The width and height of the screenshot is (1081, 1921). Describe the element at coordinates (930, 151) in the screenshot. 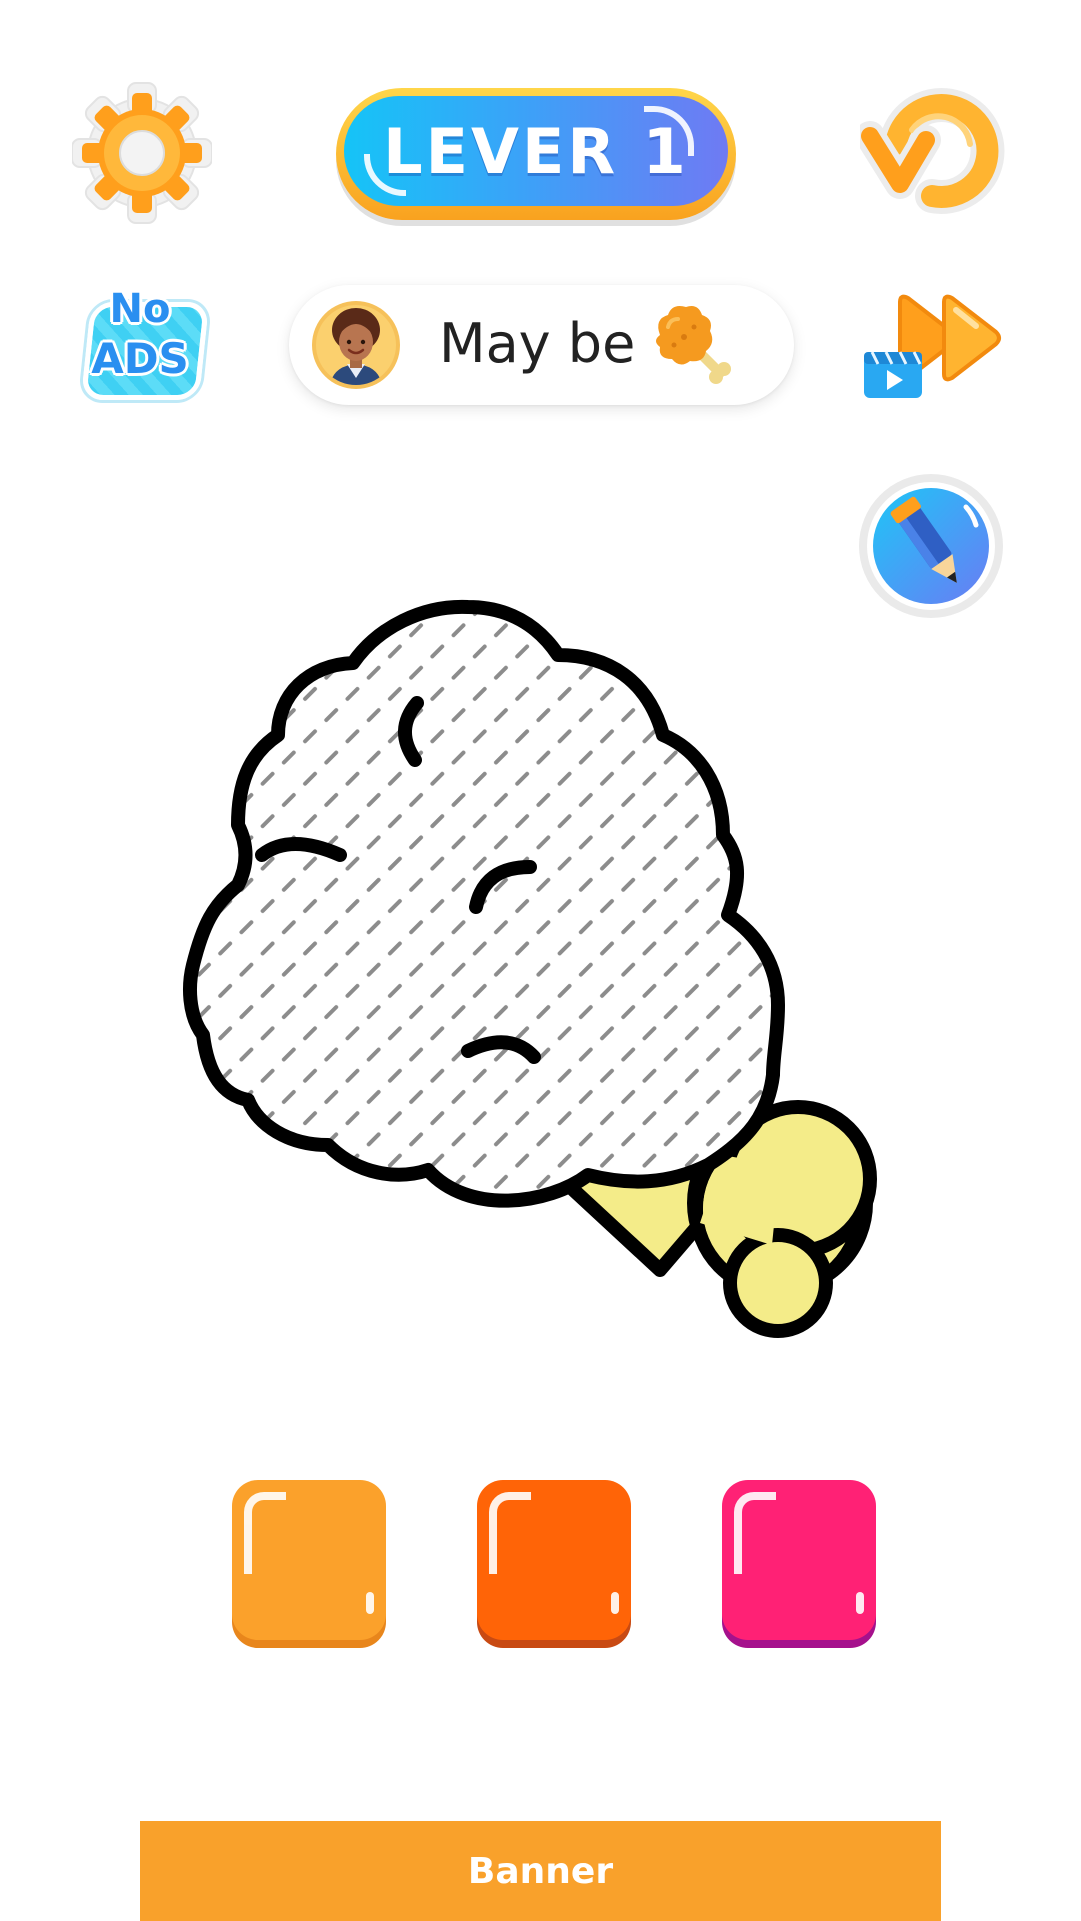

I see `undo-check-icon` at that location.